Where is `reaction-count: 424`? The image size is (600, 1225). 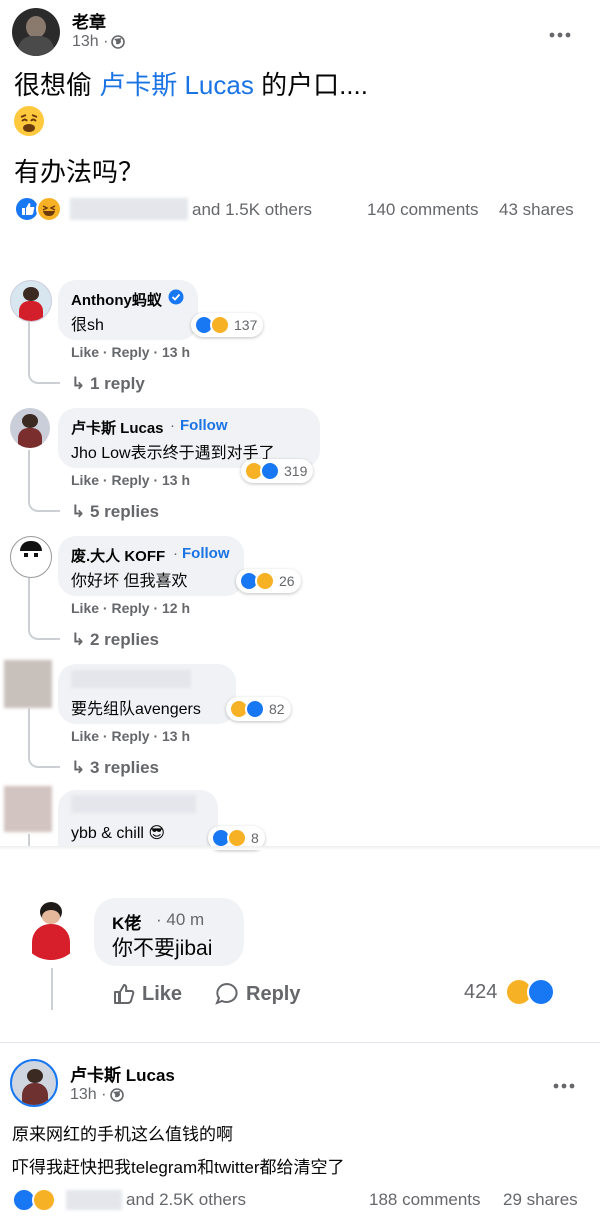 reaction-count: 424 is located at coordinates (481, 991).